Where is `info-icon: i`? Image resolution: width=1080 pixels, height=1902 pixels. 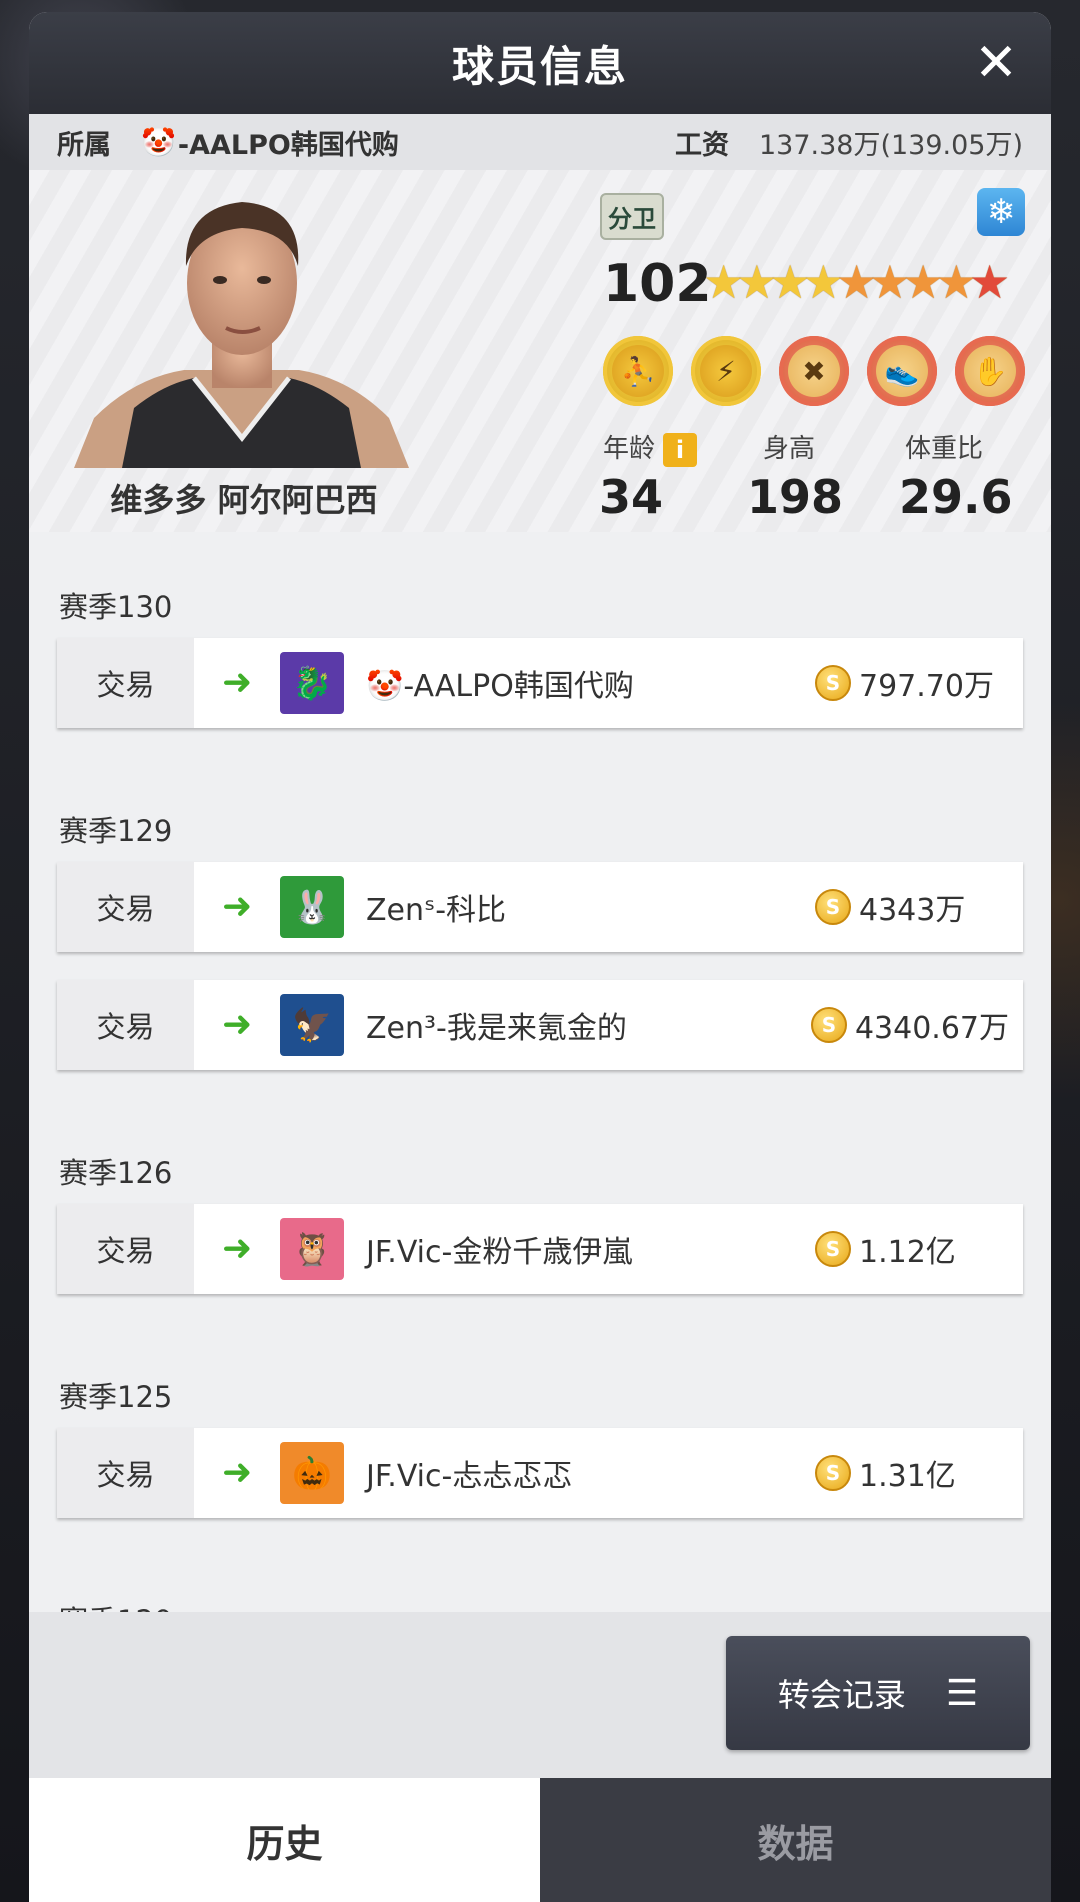 info-icon: i is located at coordinates (680, 449).